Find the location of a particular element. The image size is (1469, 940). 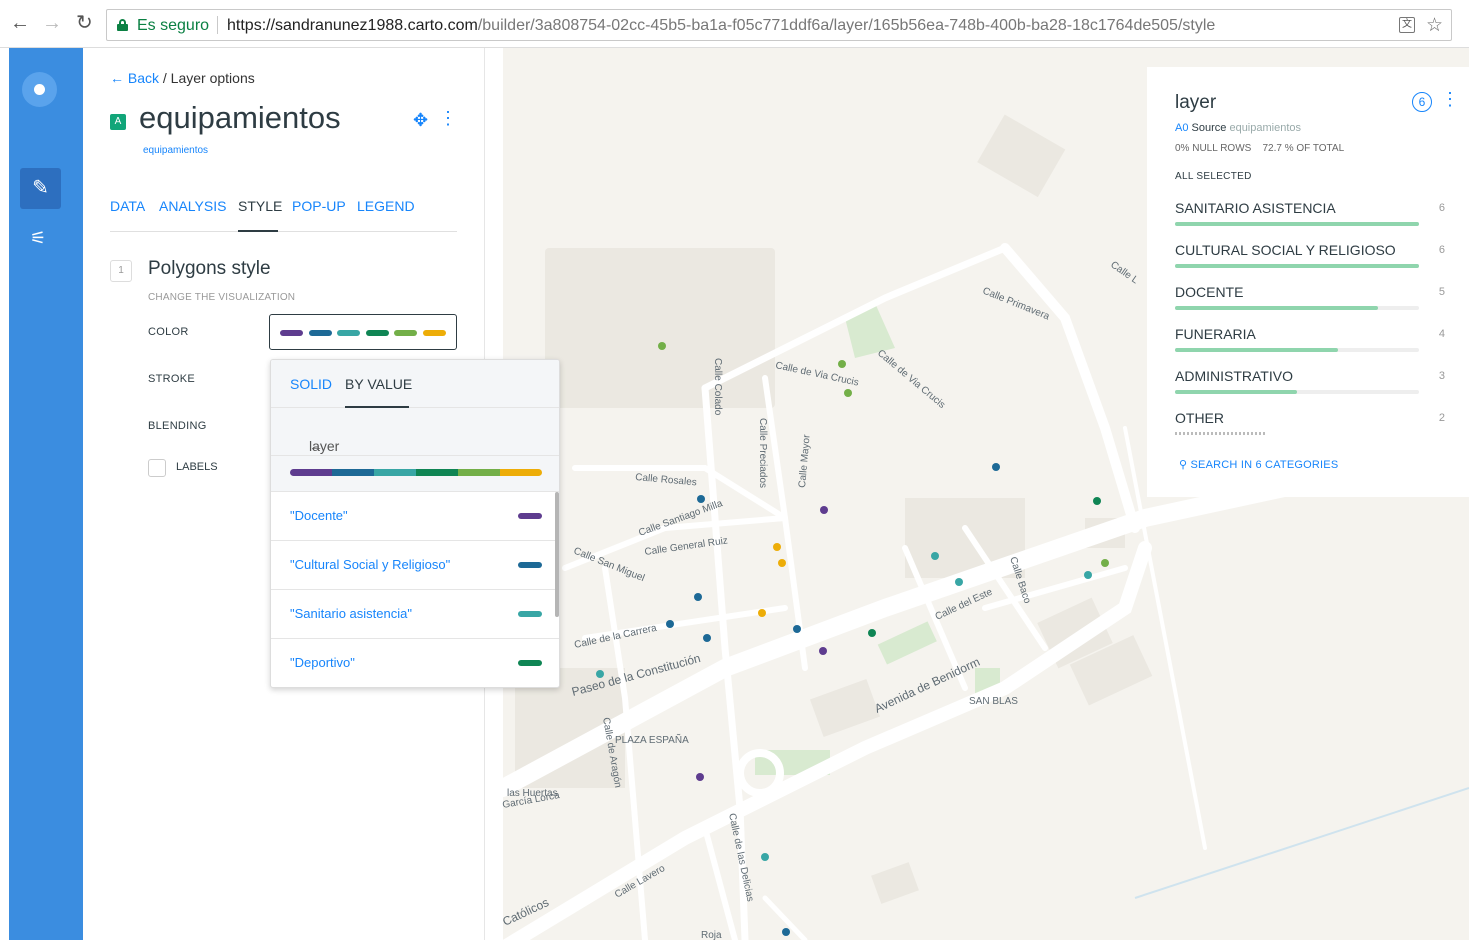

search-icon: ⚲ is located at coordinates (1185, 465).